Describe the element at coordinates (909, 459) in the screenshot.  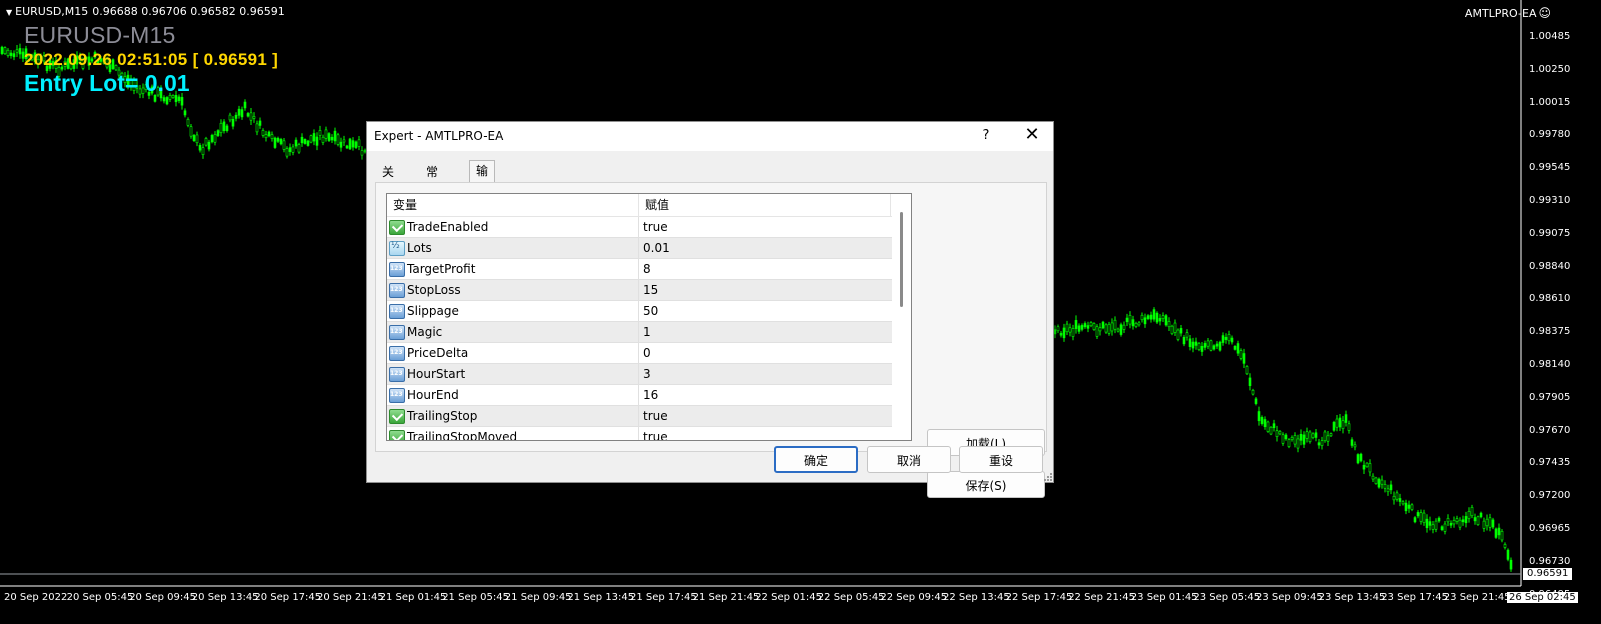
I see `cancel-button: 取消` at that location.